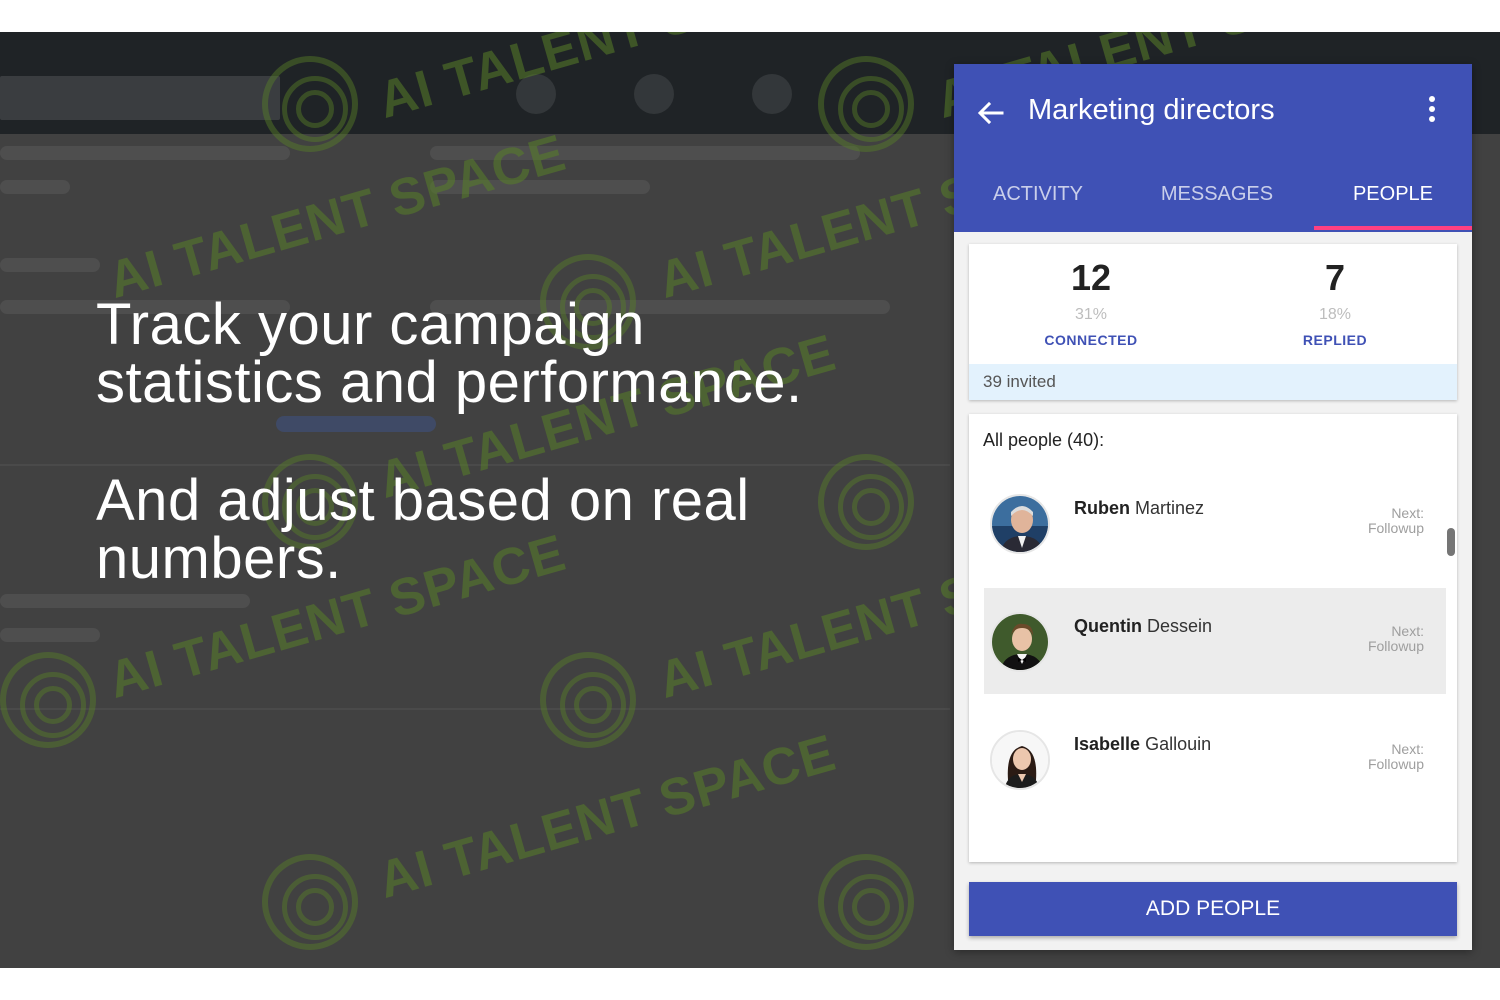 The height and width of the screenshot is (1000, 1500). Describe the element at coordinates (356, 424) in the screenshot. I see `background-link` at that location.